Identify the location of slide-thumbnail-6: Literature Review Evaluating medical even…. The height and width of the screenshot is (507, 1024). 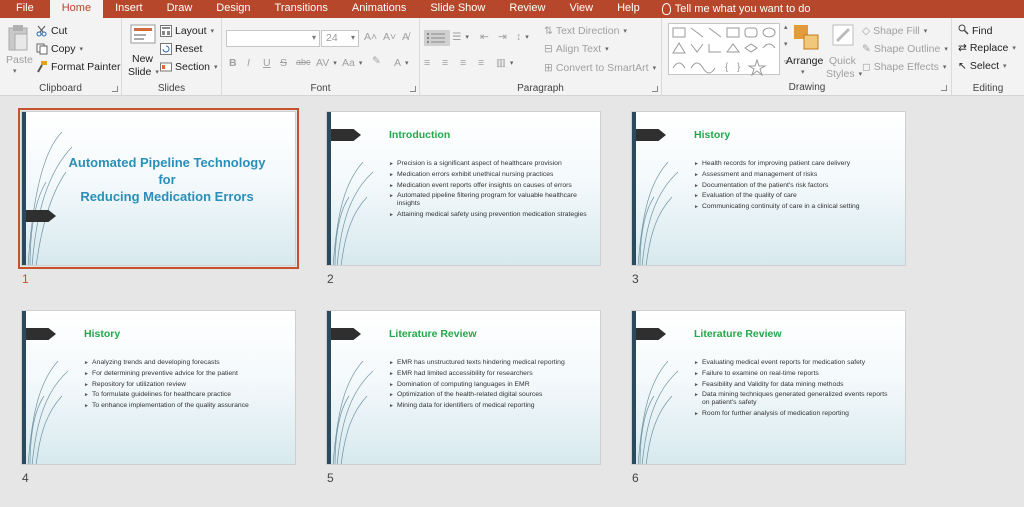
(768, 387).